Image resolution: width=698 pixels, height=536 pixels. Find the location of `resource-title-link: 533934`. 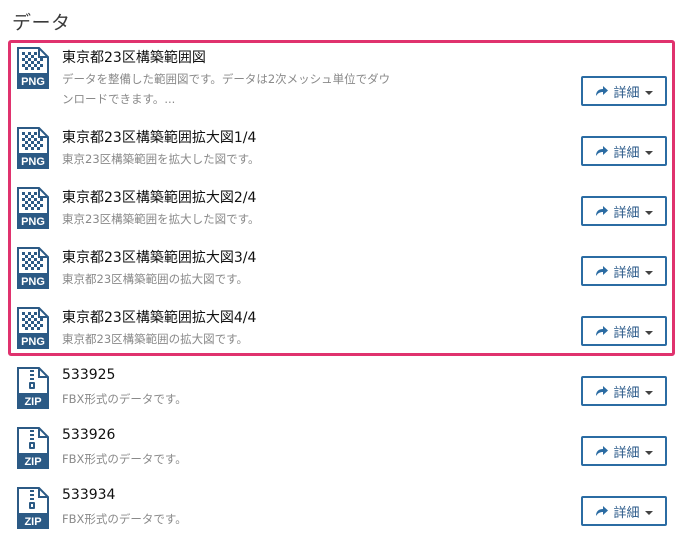

resource-title-link: 533934 is located at coordinates (88, 495).